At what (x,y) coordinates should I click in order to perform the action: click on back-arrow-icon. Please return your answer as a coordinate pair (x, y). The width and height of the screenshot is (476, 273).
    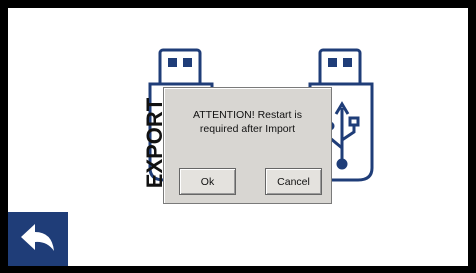
    Looking at the image, I should click on (37, 237).